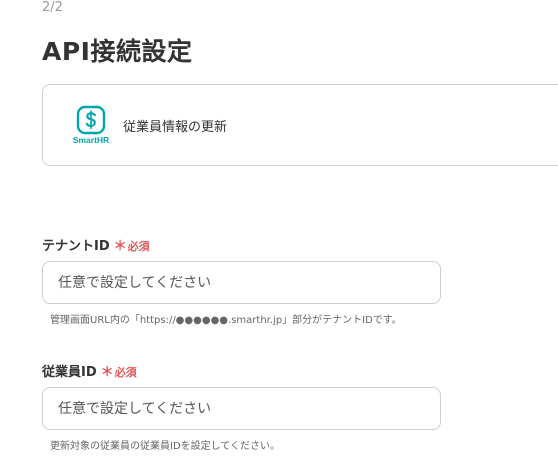  I want to click on employee-id-help-text: 更新対象の従業員の従業員IDを設定してください。, so click(165, 446).